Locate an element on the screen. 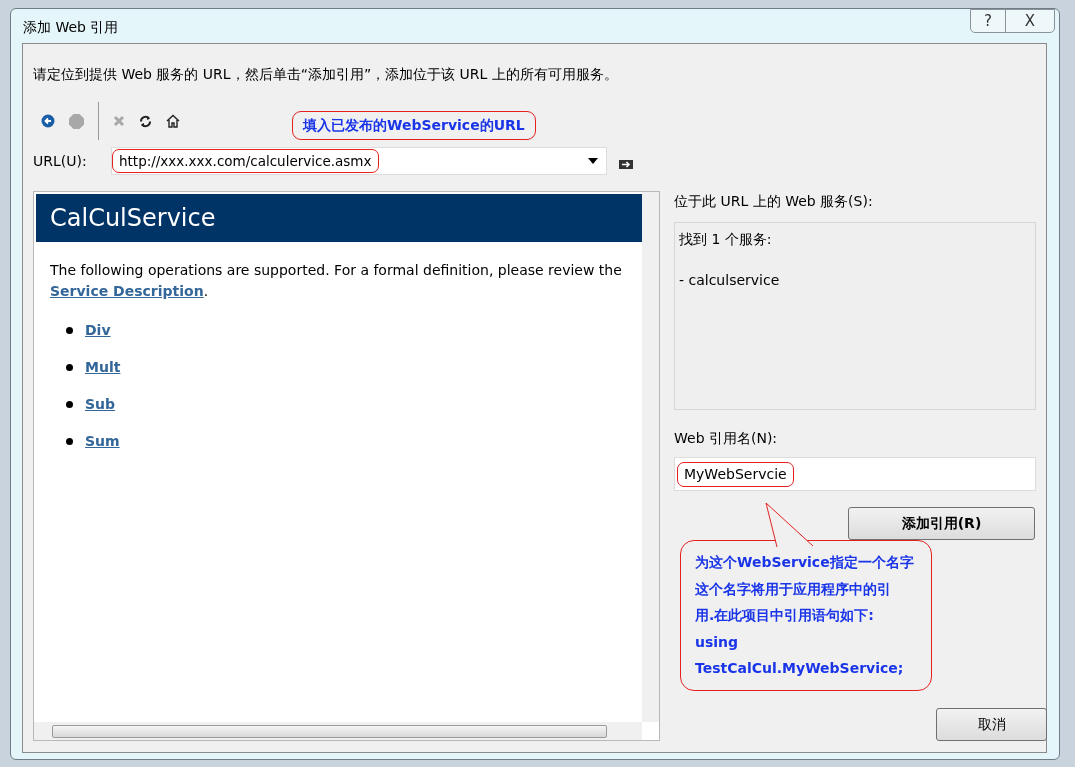 This screenshot has height=767, width=1075. operation-link: Sum is located at coordinates (102, 441).